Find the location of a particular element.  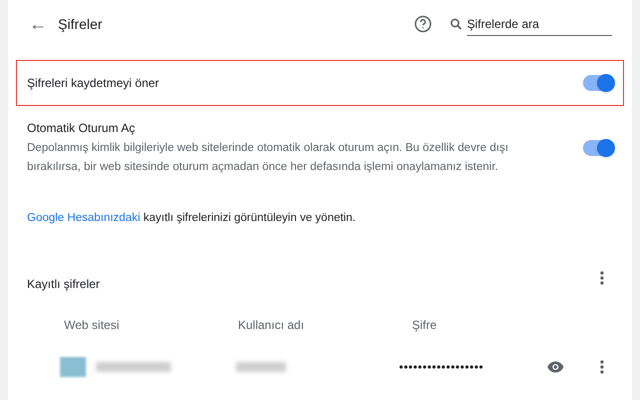

setting-label: Şifreleri kaydetmeyi öner is located at coordinates (93, 83).